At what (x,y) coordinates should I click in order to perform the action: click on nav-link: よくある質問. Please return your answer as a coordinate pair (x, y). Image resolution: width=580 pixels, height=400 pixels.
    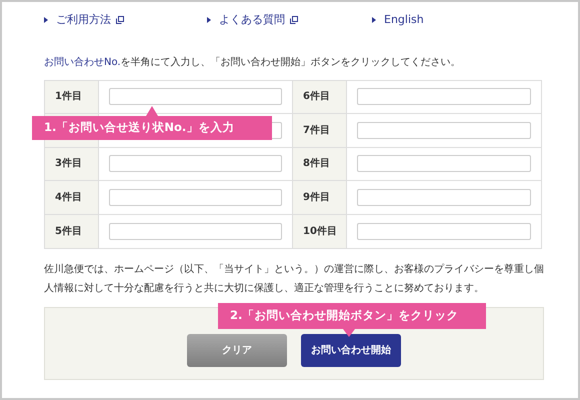
    Looking at the image, I should click on (258, 20).